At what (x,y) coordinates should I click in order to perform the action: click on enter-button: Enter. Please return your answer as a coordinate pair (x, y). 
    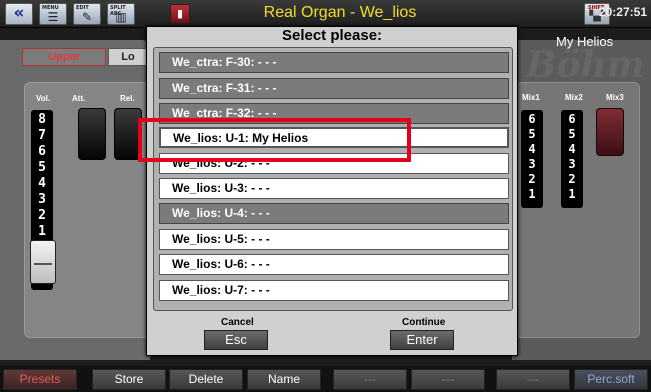
    Looking at the image, I should click on (422, 340).